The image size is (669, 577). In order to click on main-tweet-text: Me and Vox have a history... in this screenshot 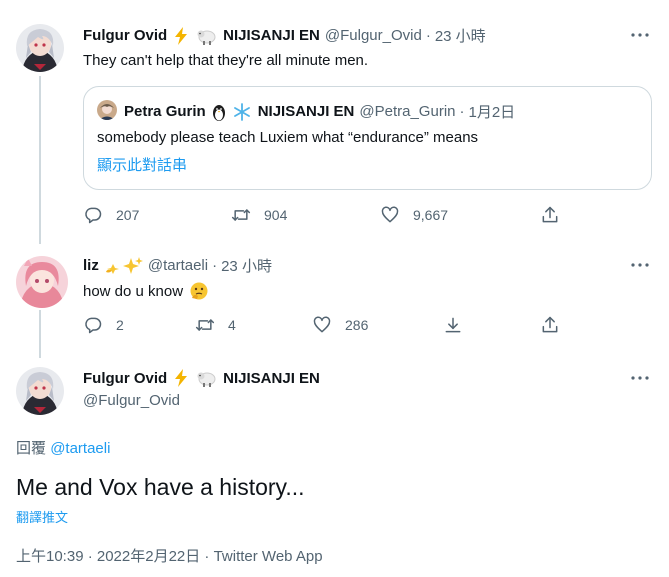, I will do `click(160, 487)`.